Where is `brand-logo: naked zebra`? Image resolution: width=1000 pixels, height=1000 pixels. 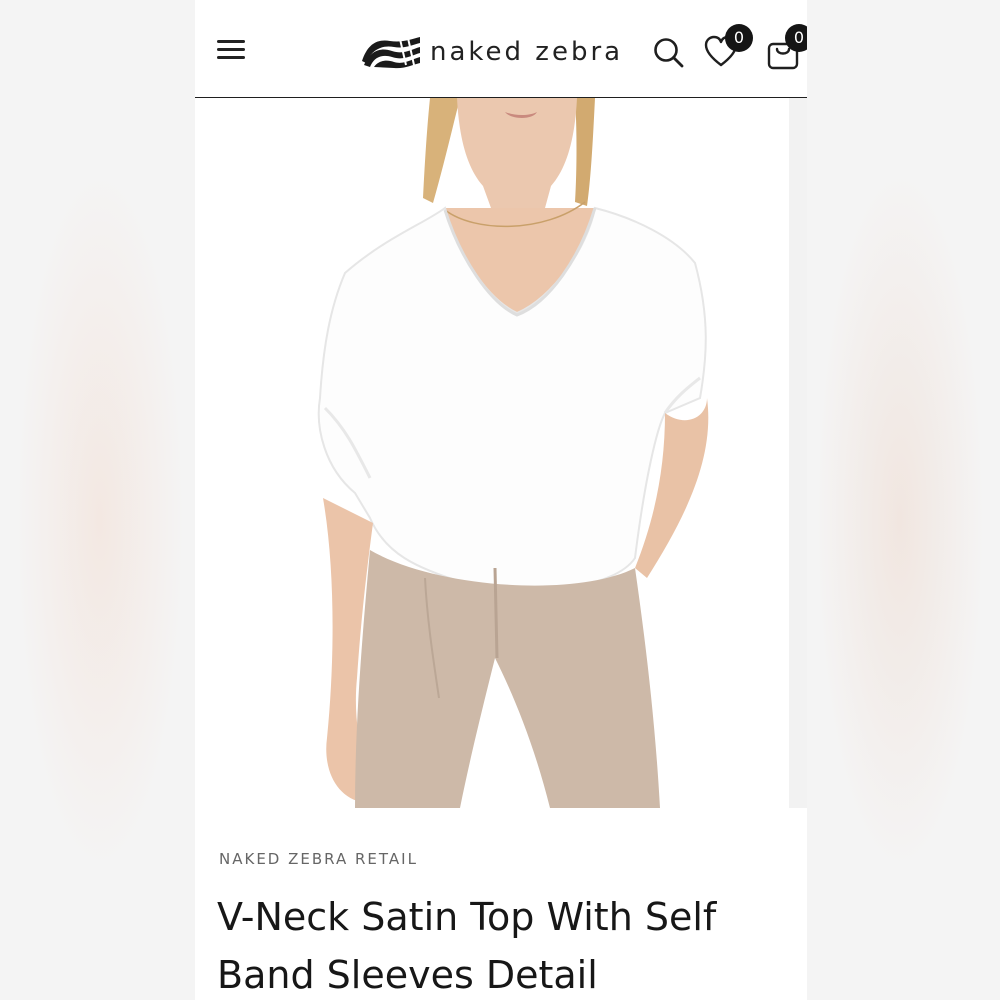 brand-logo: naked zebra is located at coordinates (491, 52).